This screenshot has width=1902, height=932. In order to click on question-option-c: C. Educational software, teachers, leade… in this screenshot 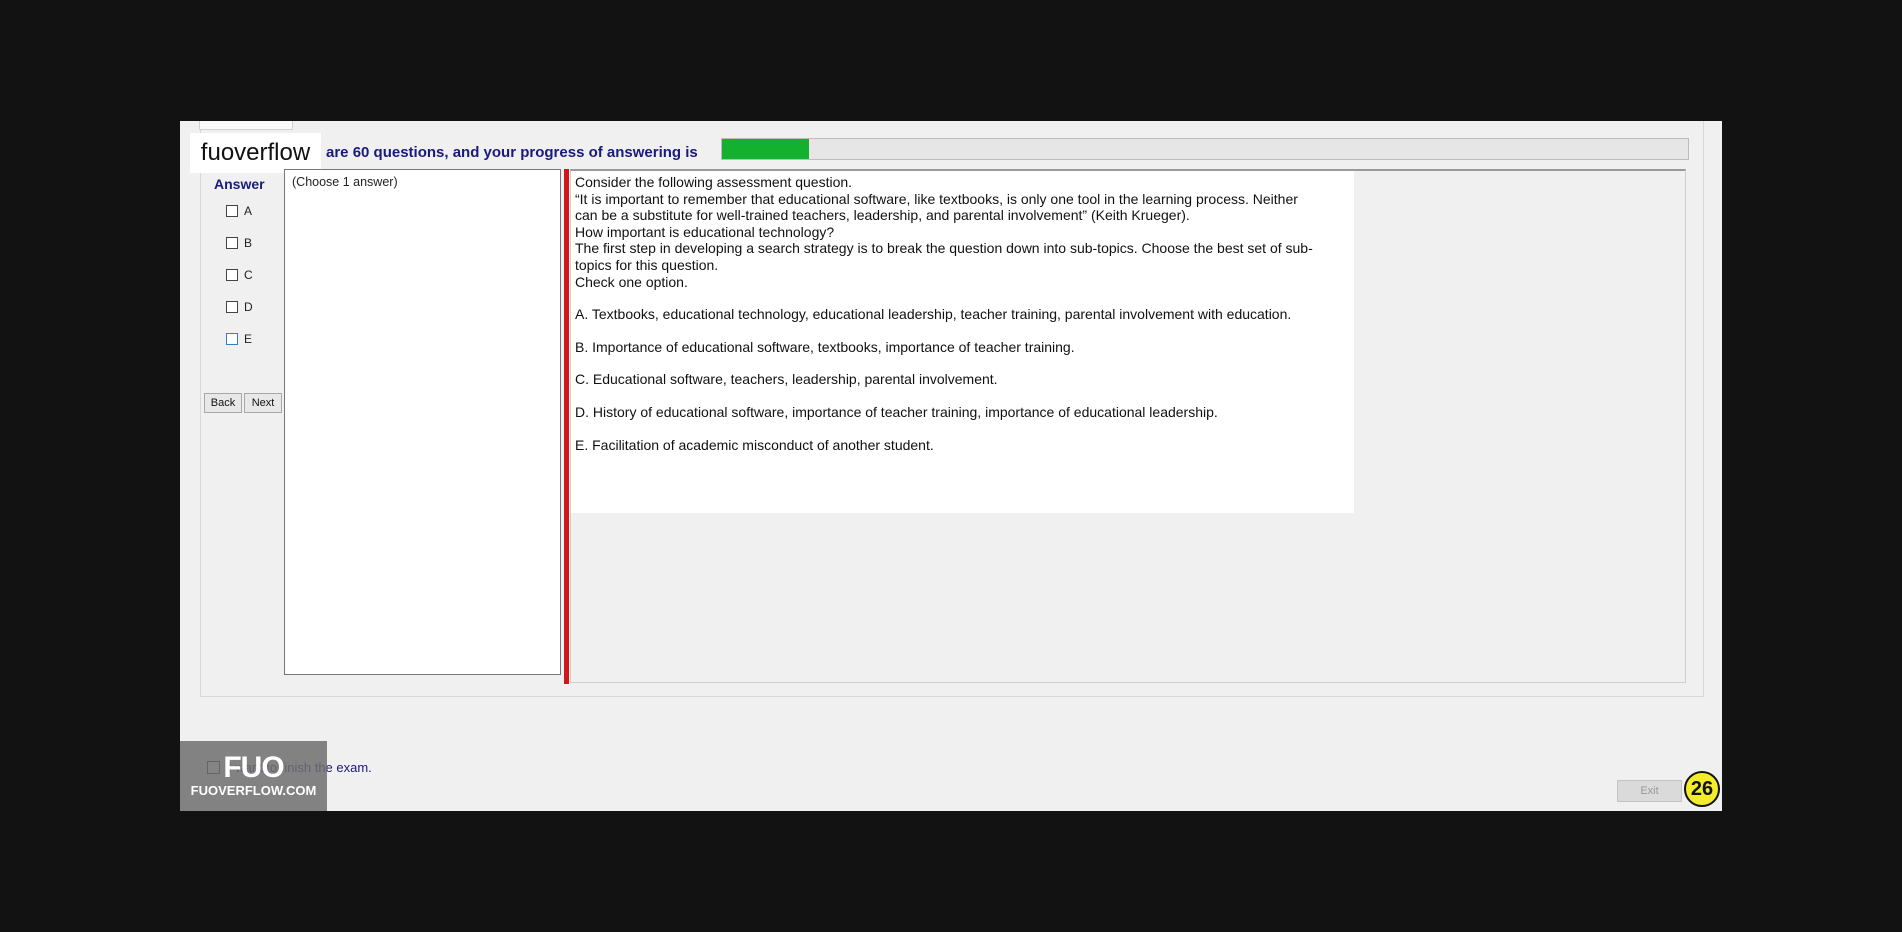, I will do `click(786, 379)`.